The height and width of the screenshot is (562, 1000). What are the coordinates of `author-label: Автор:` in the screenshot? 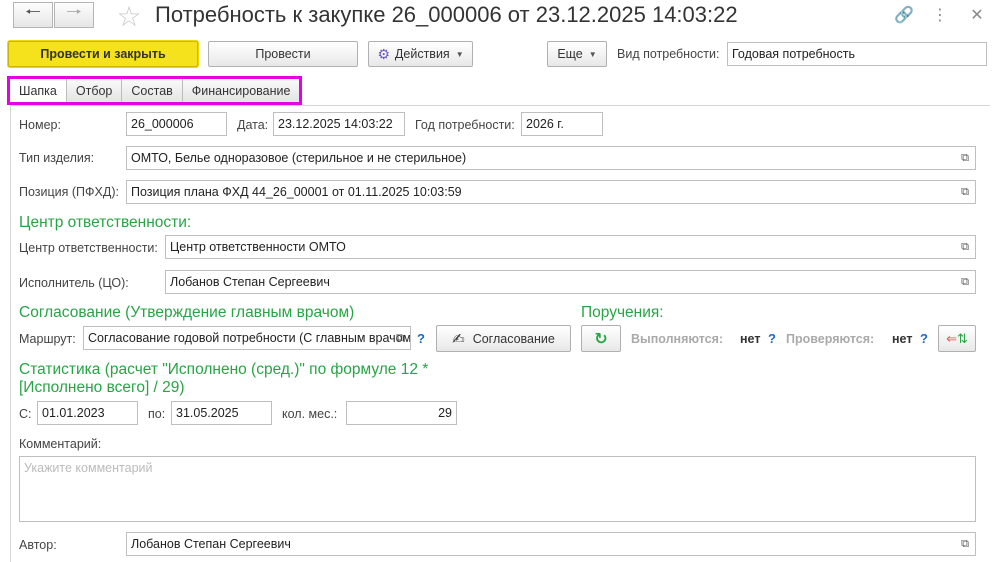 It's located at (38, 545).